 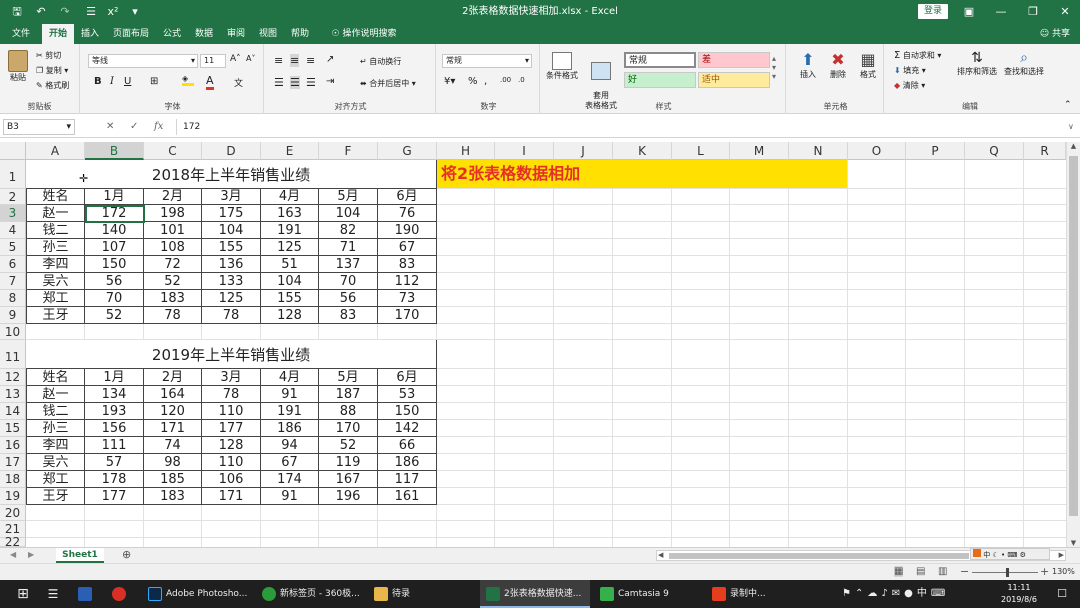 I want to click on column-header-q: Q, so click(x=994, y=151).